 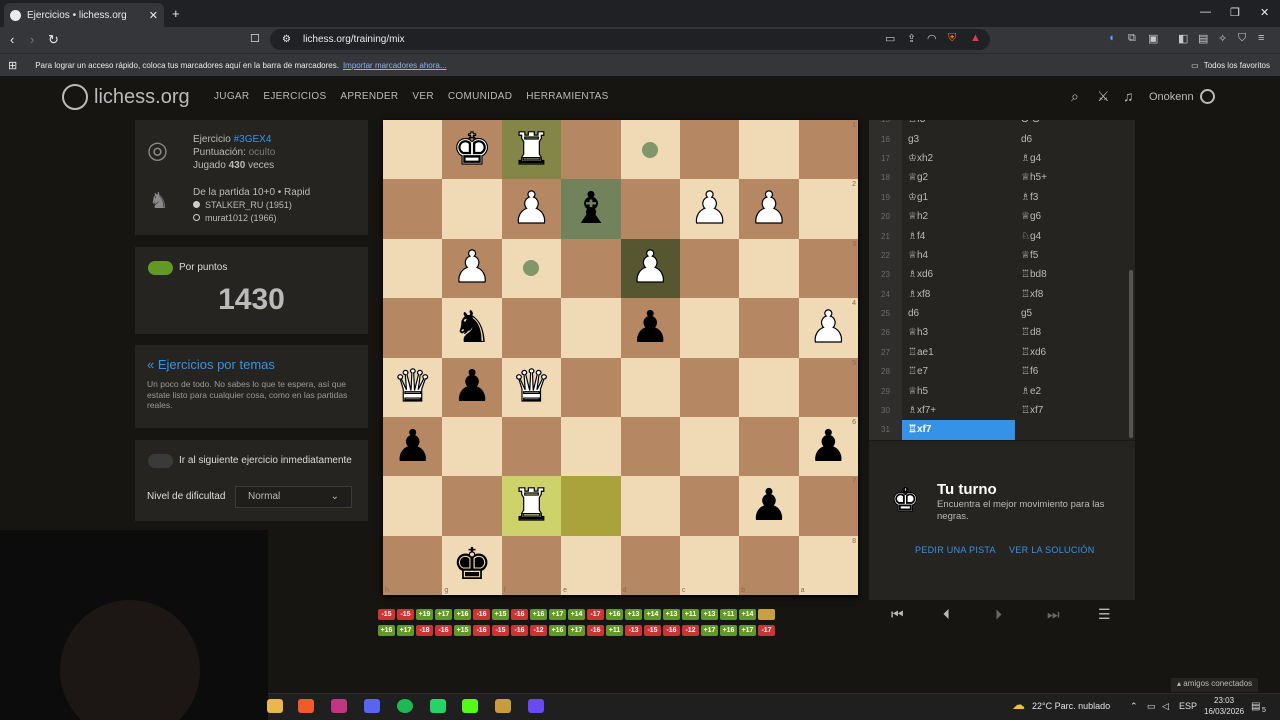 I want to click on black-move: O-O, so click(x=1071, y=124).